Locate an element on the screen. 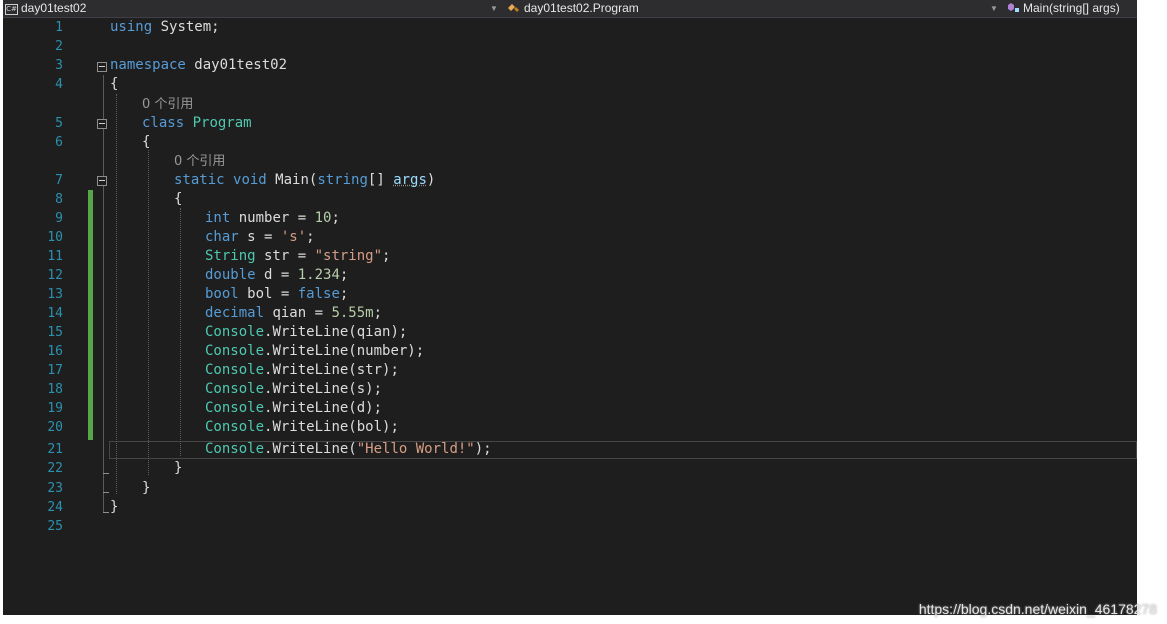  code-line: 19 Console.WriteLine(d); is located at coordinates (570, 408).